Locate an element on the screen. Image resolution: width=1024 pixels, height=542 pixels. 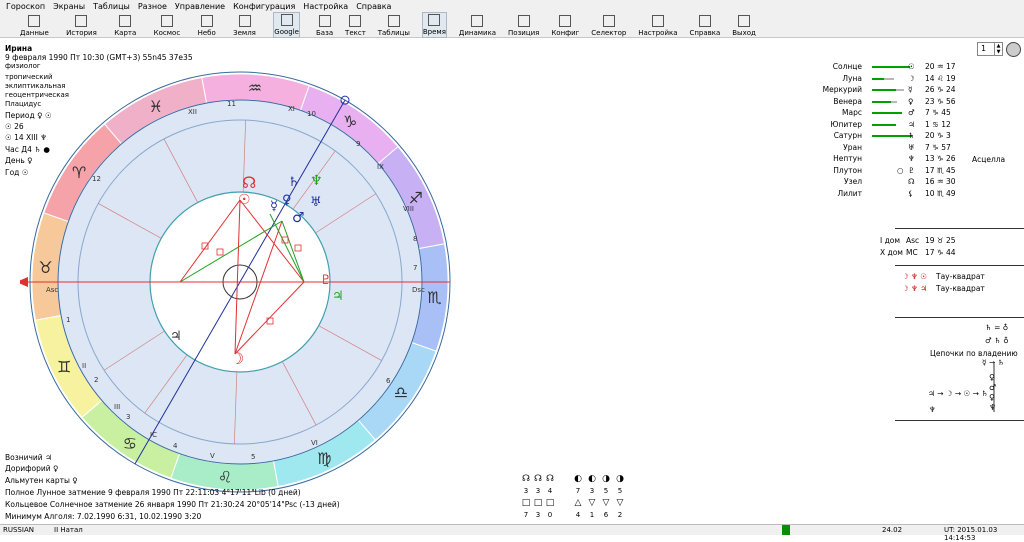
planet-name: Нептун is located at coordinates (847, 158).